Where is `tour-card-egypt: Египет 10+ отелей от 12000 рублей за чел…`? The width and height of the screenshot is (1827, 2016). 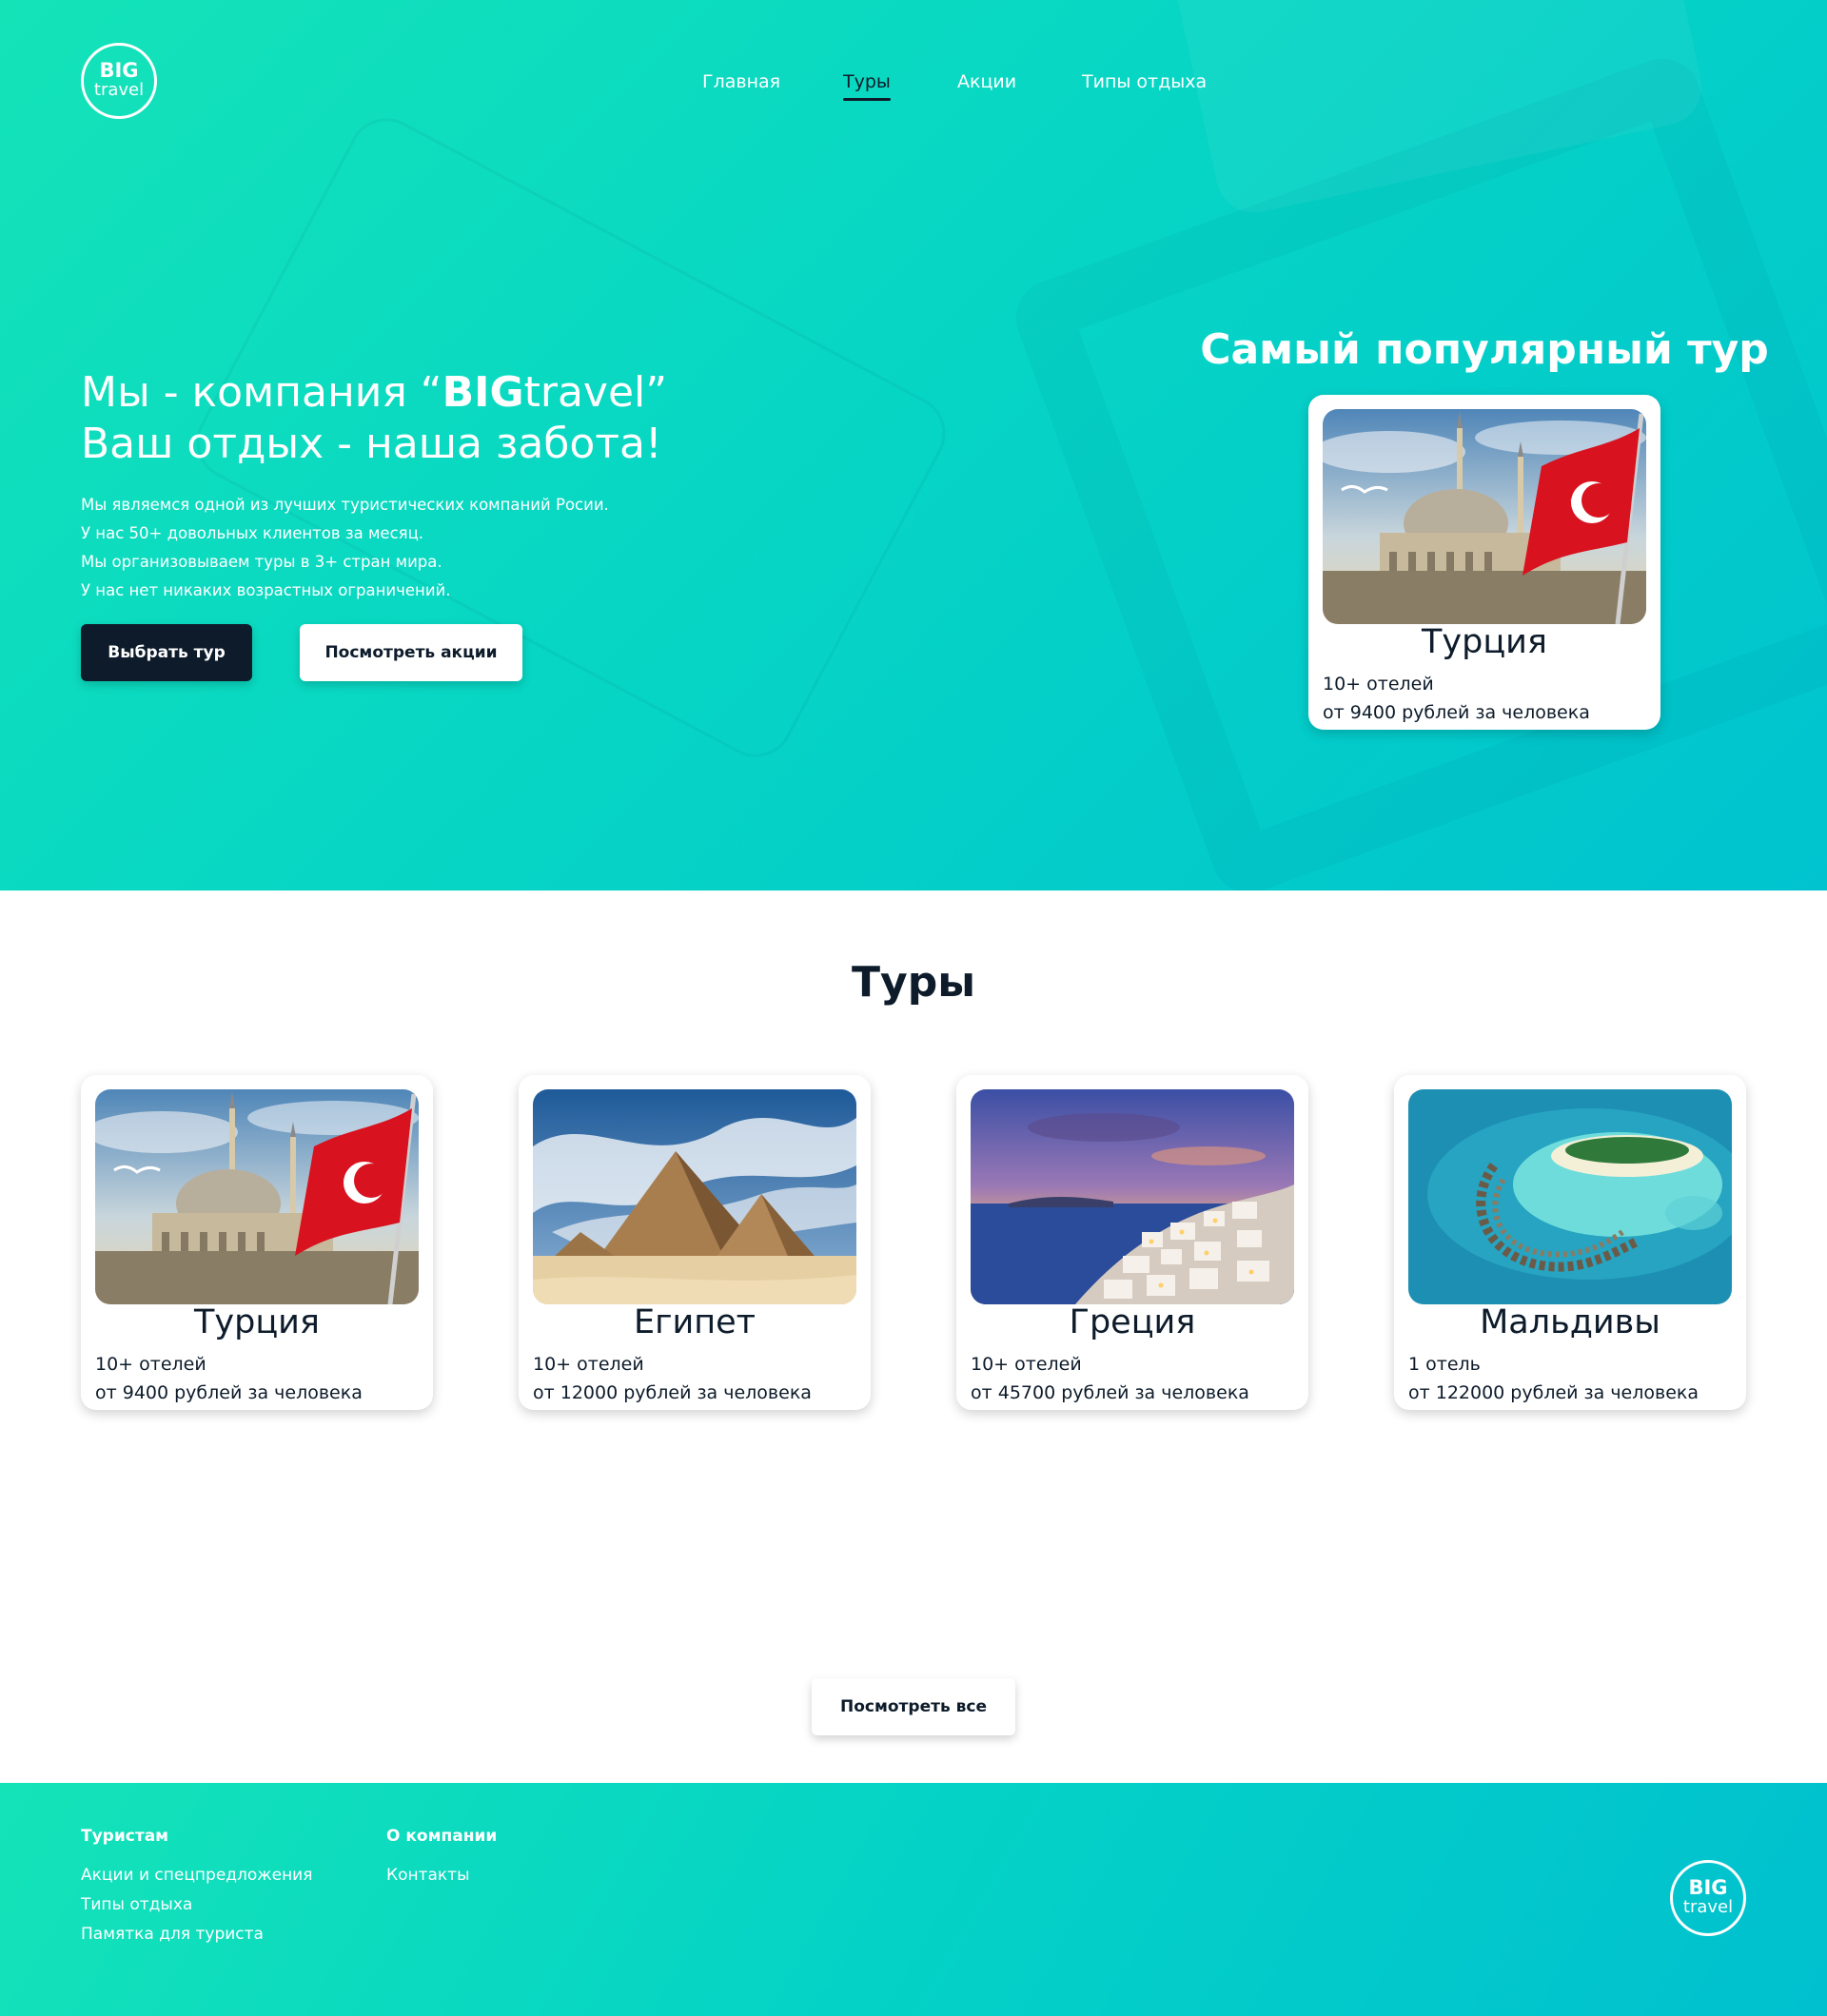
tour-card-egypt: Египет 10+ отелей от 12000 рублей за чел… is located at coordinates (695, 1242).